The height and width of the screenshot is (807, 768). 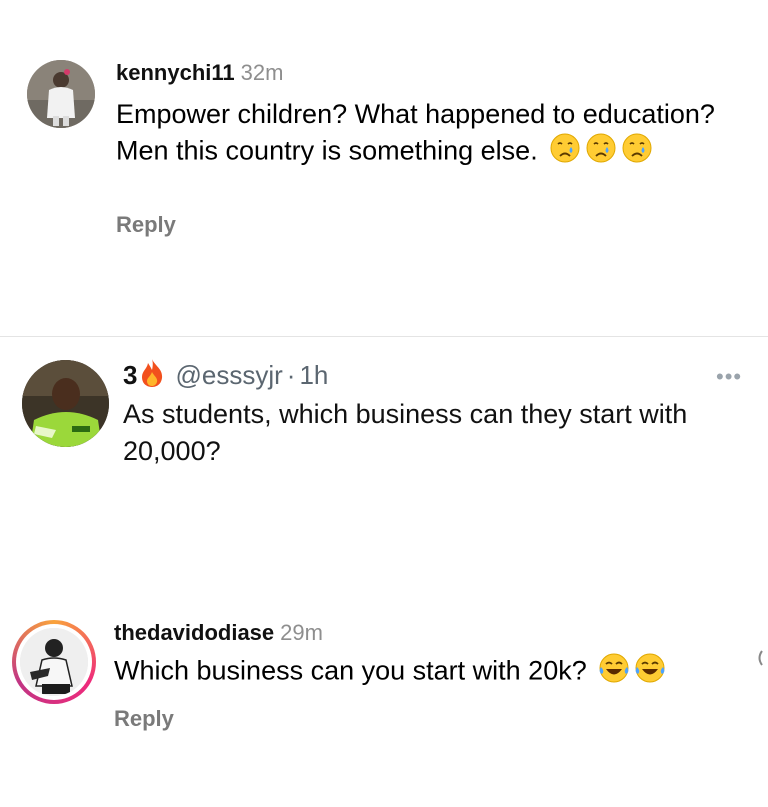 What do you see at coordinates (729, 377) in the screenshot?
I see `more-options-icon: •••` at bounding box center [729, 377].